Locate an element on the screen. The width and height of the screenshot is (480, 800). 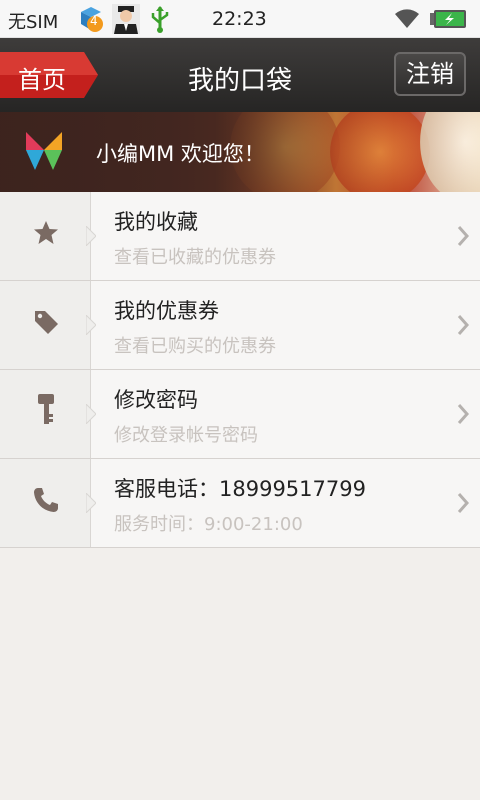
menu-item-title: 我的收藏 is located at coordinates (156, 222).